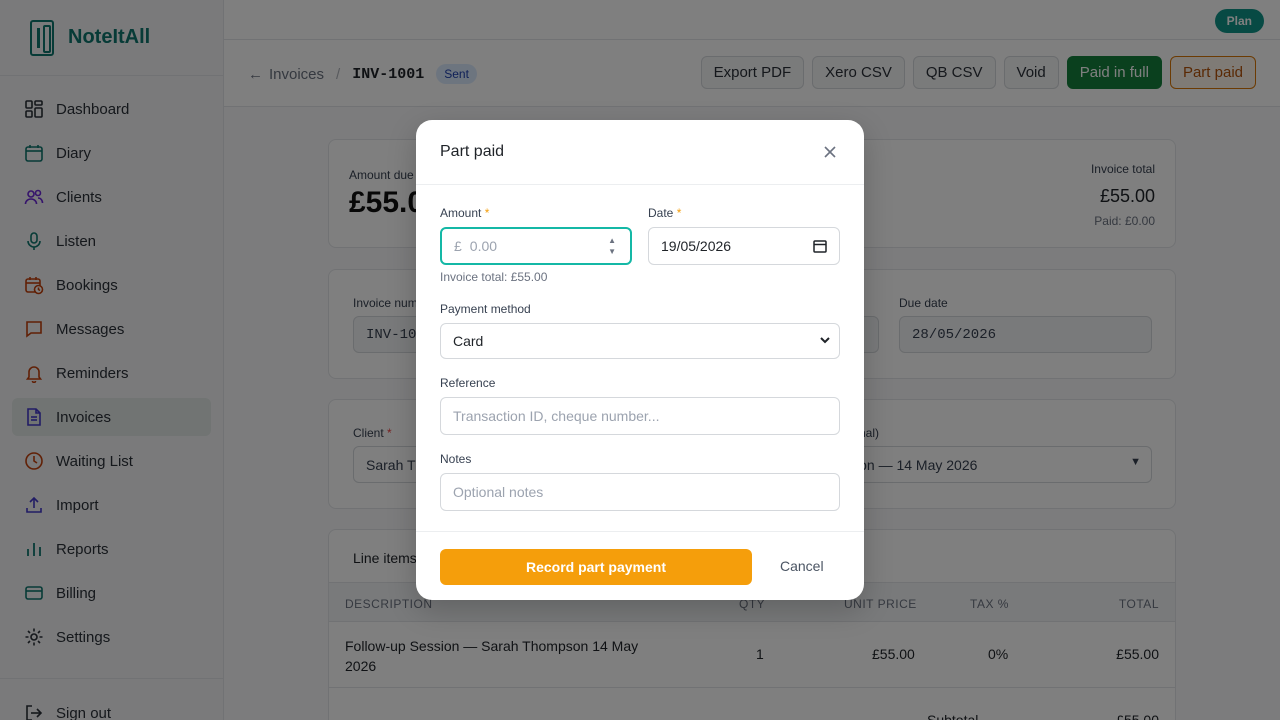 Image resolution: width=1280 pixels, height=720 pixels. Describe the element at coordinates (640, 492) in the screenshot. I see `notes-input: Optional notes` at that location.